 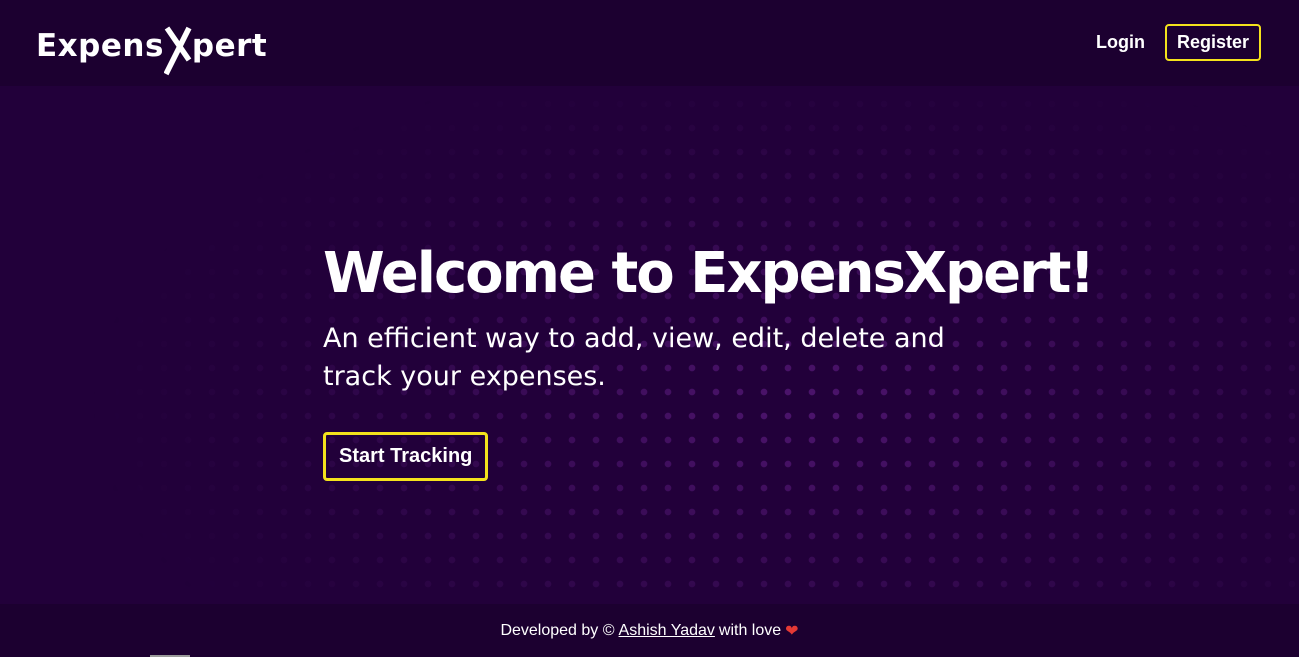 What do you see at coordinates (649, 43) in the screenshot?
I see `navbar: Expens pert Login Register` at bounding box center [649, 43].